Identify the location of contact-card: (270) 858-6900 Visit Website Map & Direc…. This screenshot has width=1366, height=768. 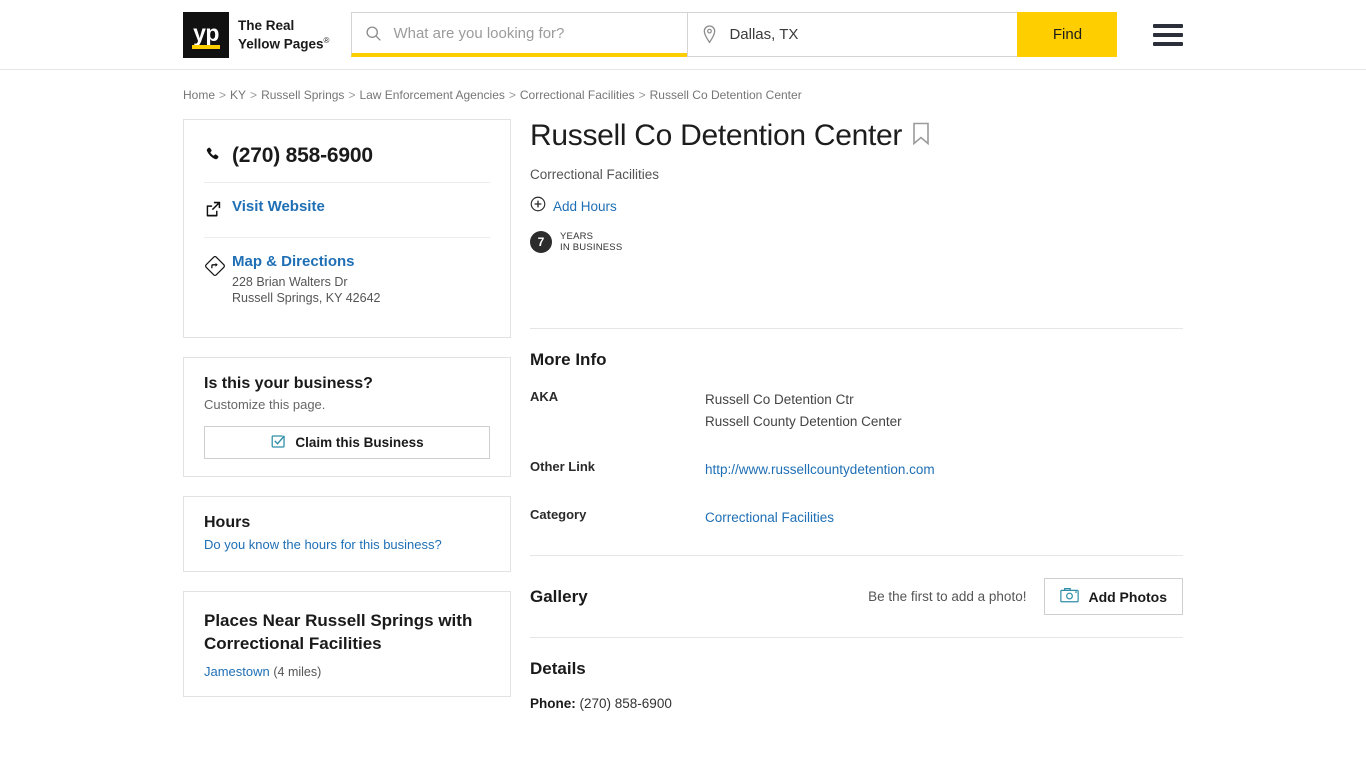
(347, 228).